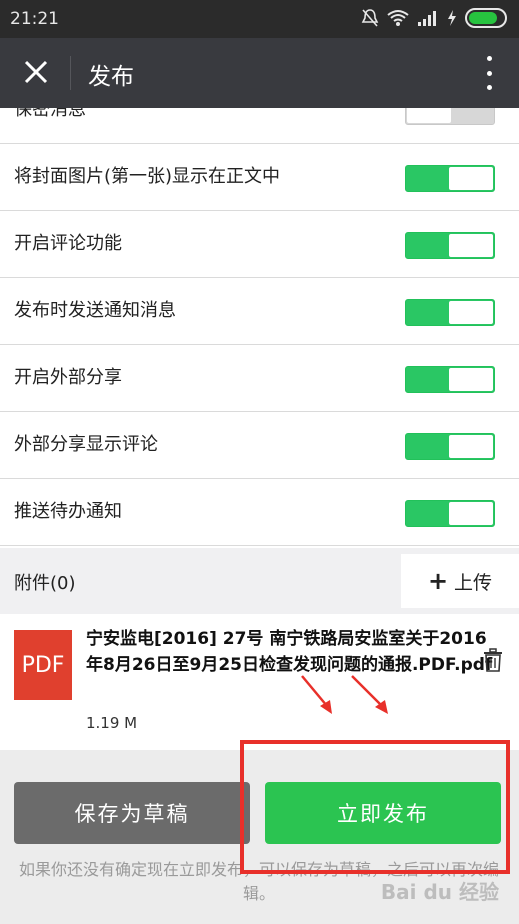 The height and width of the screenshot is (924, 519). I want to click on top-bar: 发布, so click(259, 73).